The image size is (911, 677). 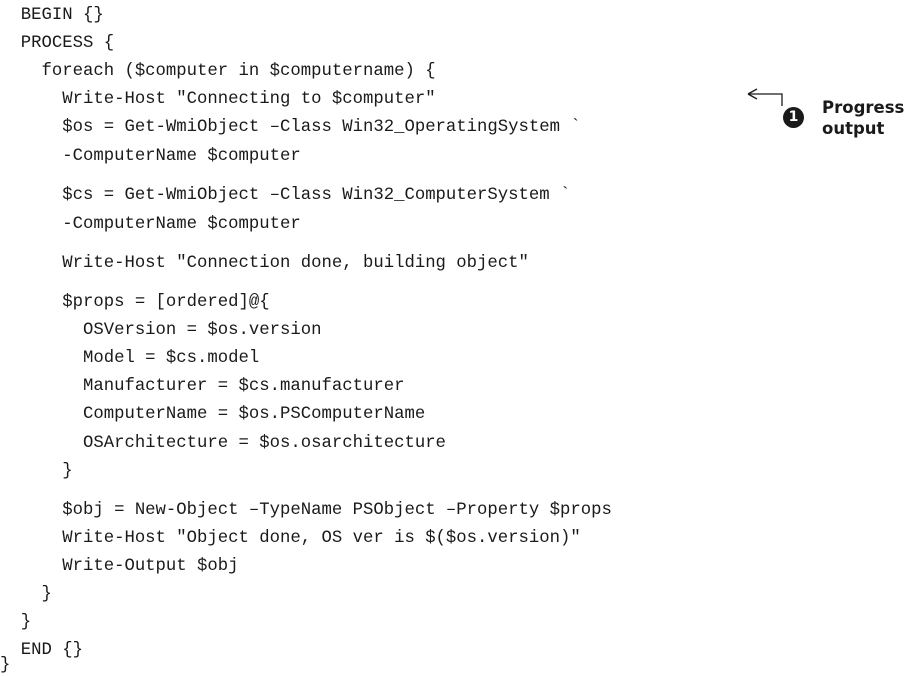 What do you see at coordinates (161, 330) in the screenshot?
I see `code-line: OSVersion = $os.version` at bounding box center [161, 330].